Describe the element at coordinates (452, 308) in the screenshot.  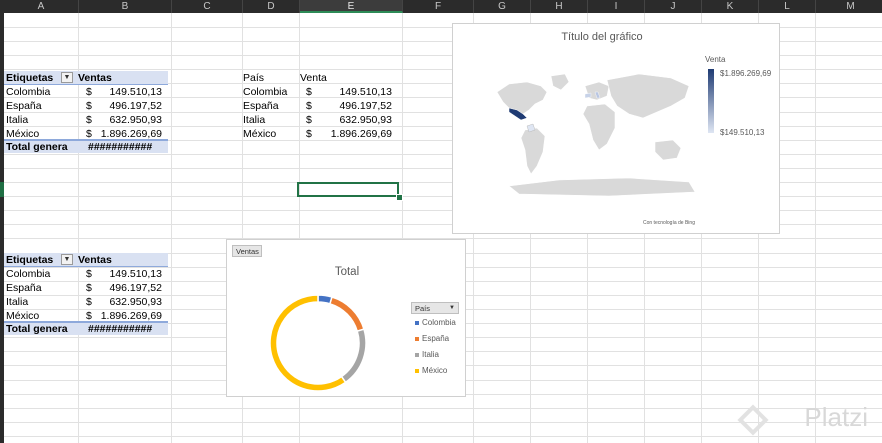
I see `legend-filter-dropdown-icon: ▼` at that location.